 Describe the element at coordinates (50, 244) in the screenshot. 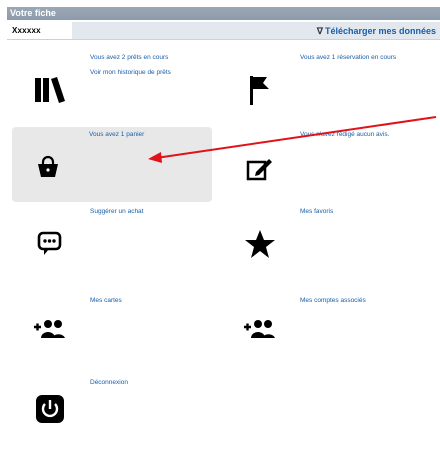

I see `chat-icon` at that location.